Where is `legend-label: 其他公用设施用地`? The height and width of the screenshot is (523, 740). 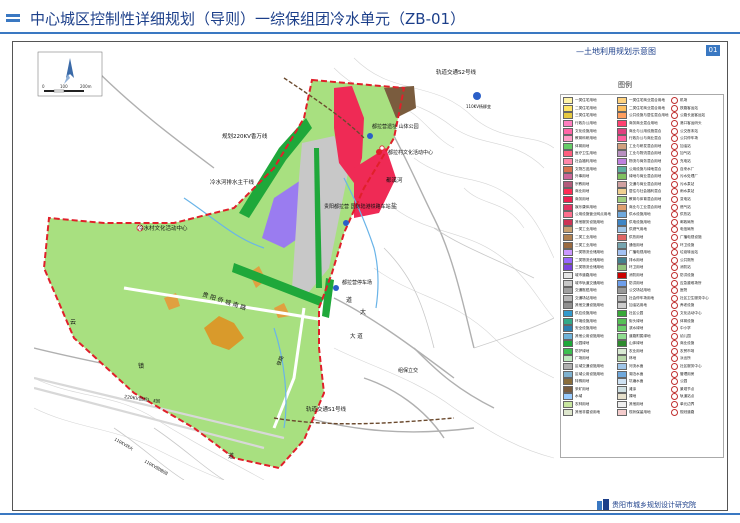 legend-label: 其他公用设施用地 is located at coordinates (589, 335).